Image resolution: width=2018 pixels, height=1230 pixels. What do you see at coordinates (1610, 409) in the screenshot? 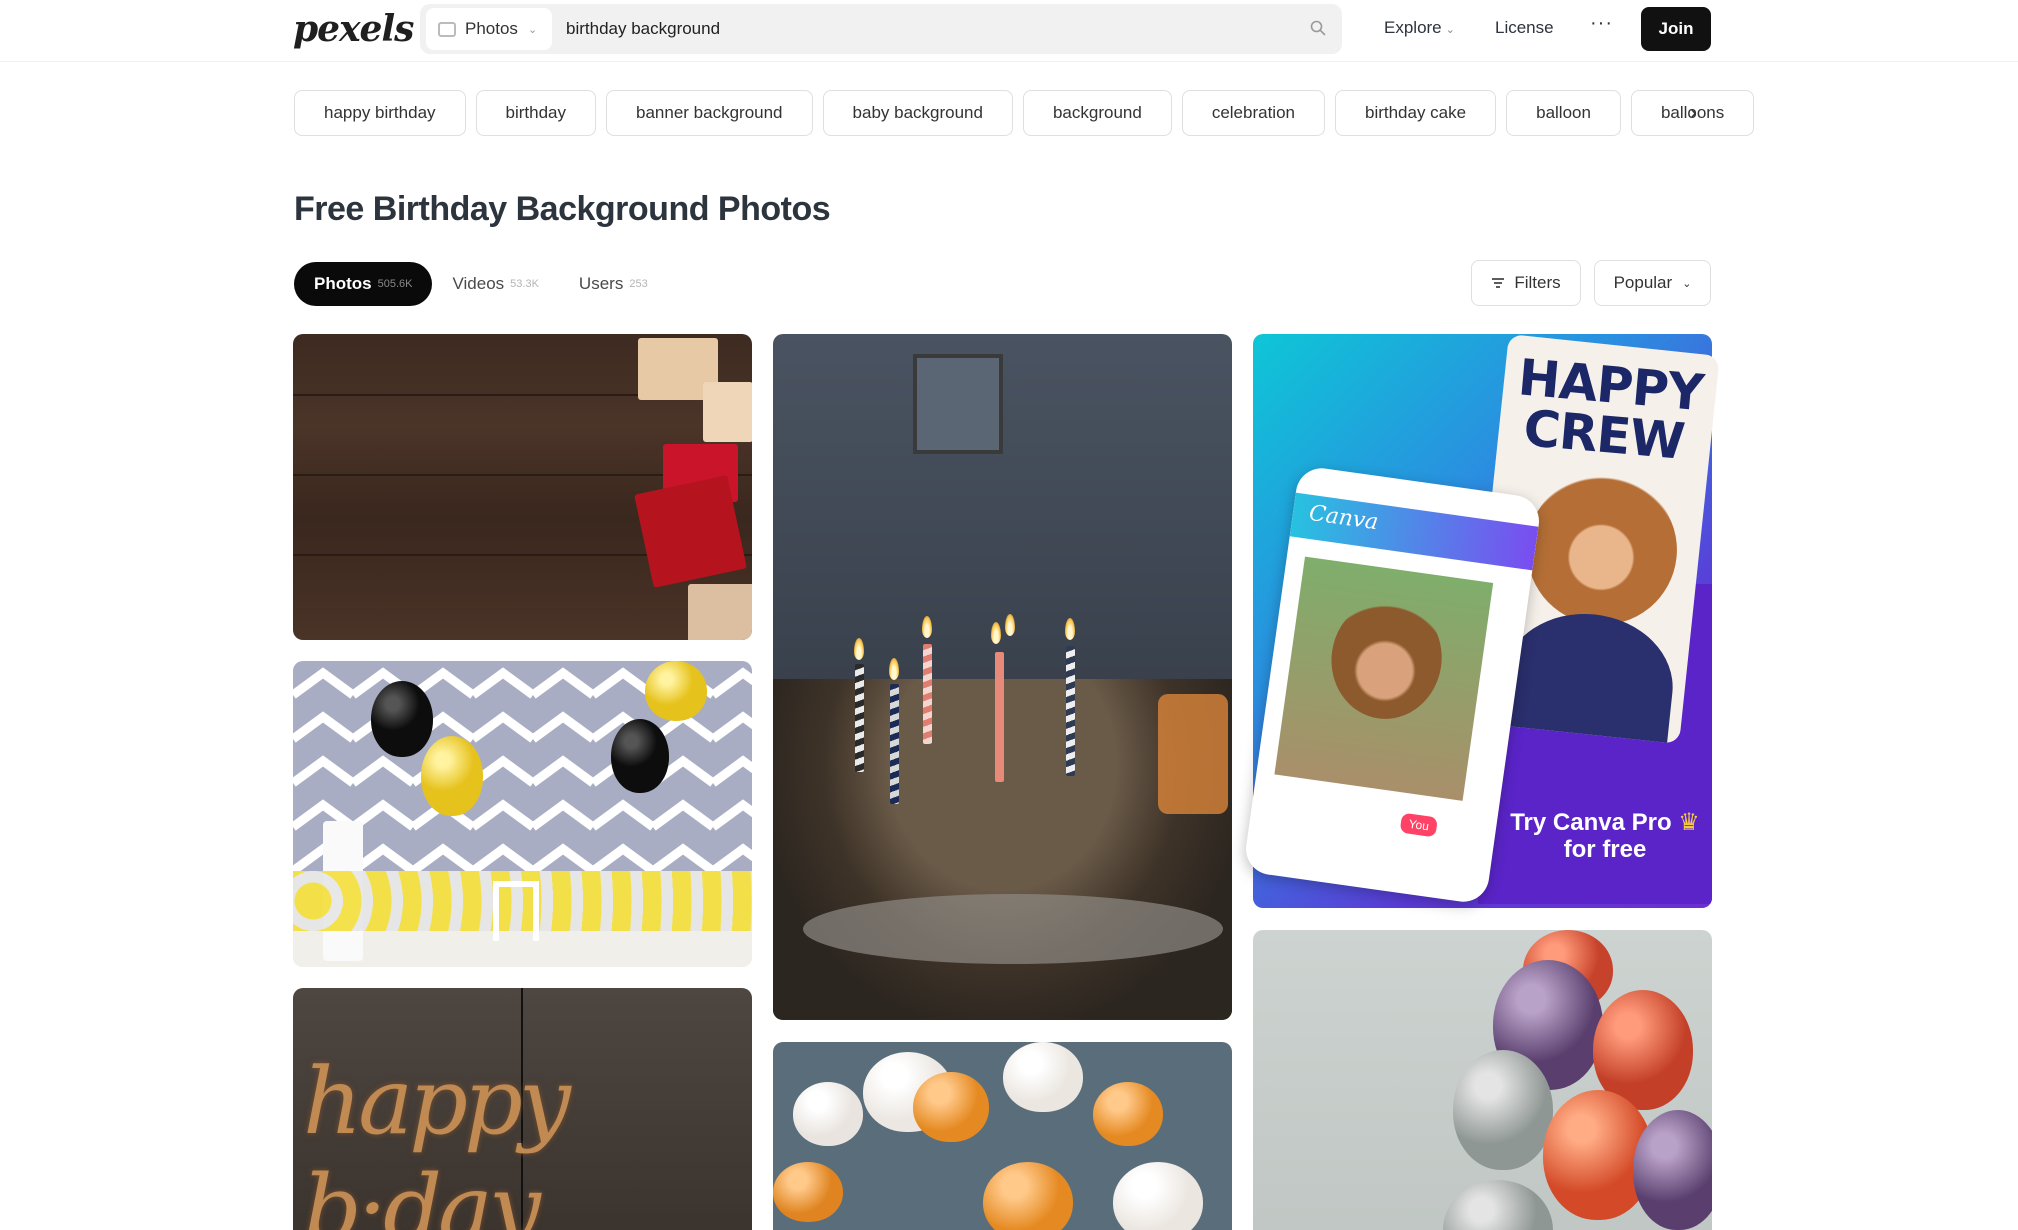
I see `ad-headline: HAPPY CREW` at bounding box center [1610, 409].